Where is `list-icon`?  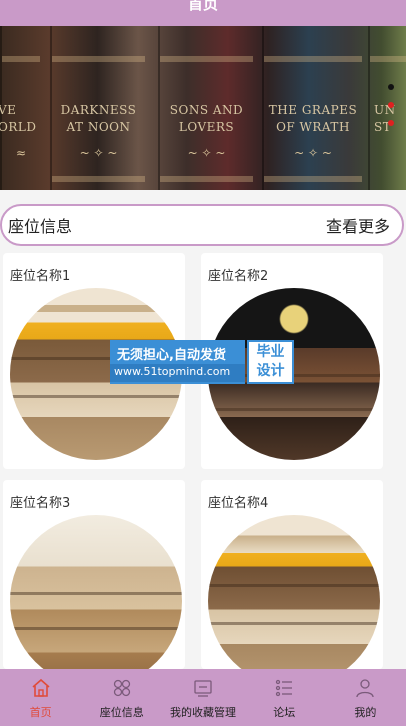
list-icon is located at coordinates (284, 688).